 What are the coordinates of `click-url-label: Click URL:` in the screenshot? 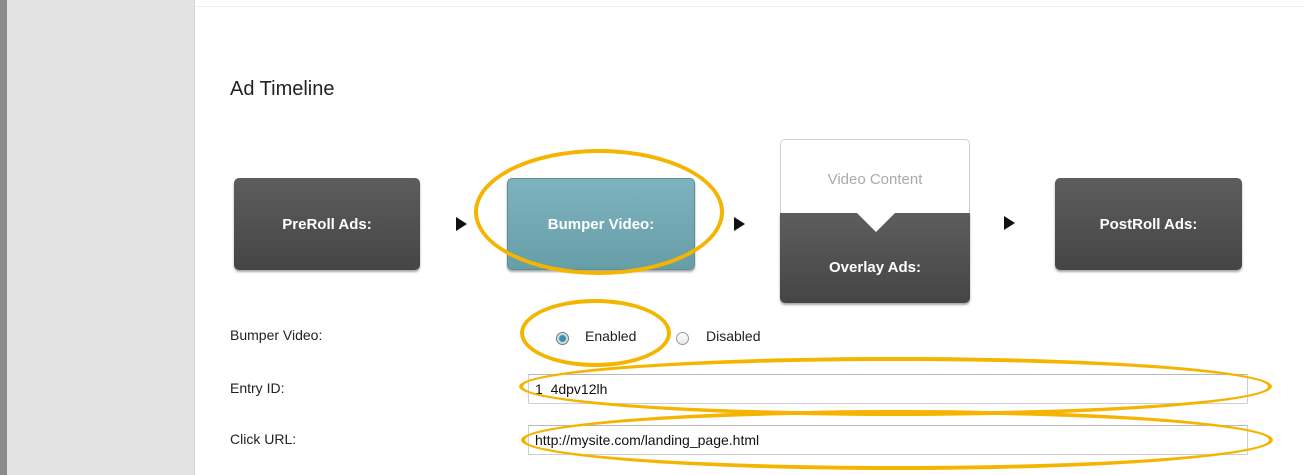 It's located at (263, 439).